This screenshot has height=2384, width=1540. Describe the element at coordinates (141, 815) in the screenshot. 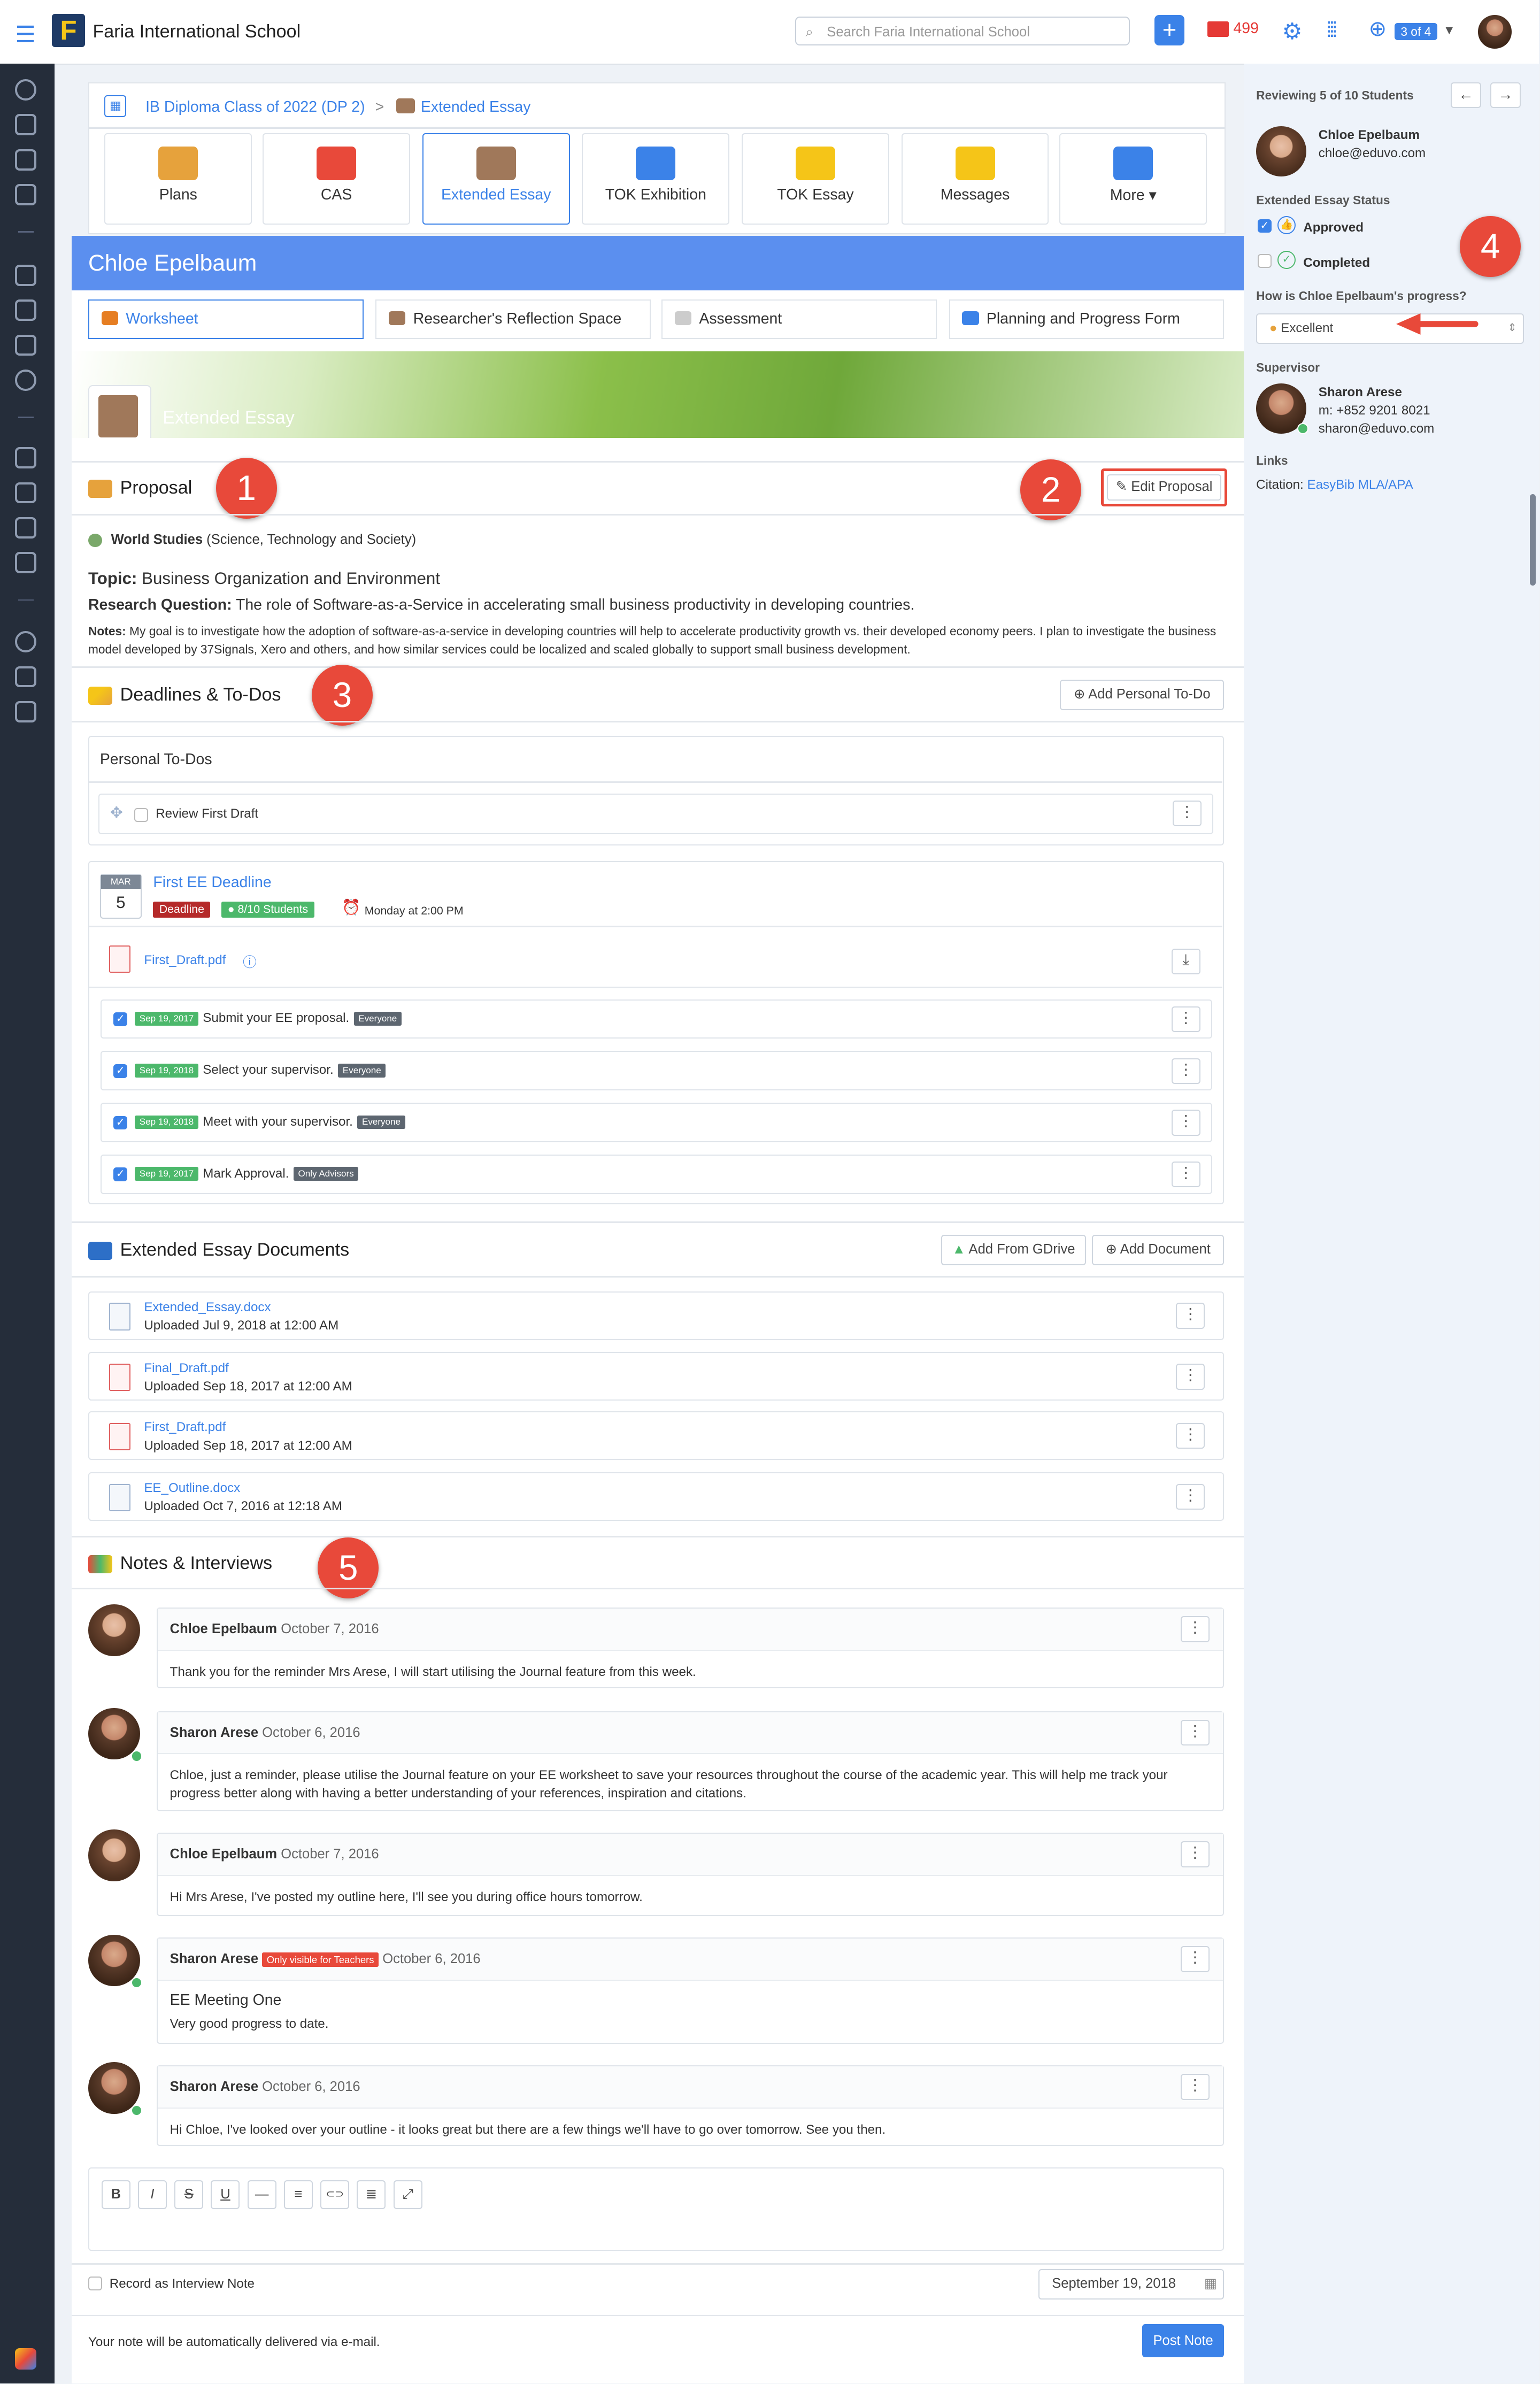

I see `todo-checkbox` at that location.